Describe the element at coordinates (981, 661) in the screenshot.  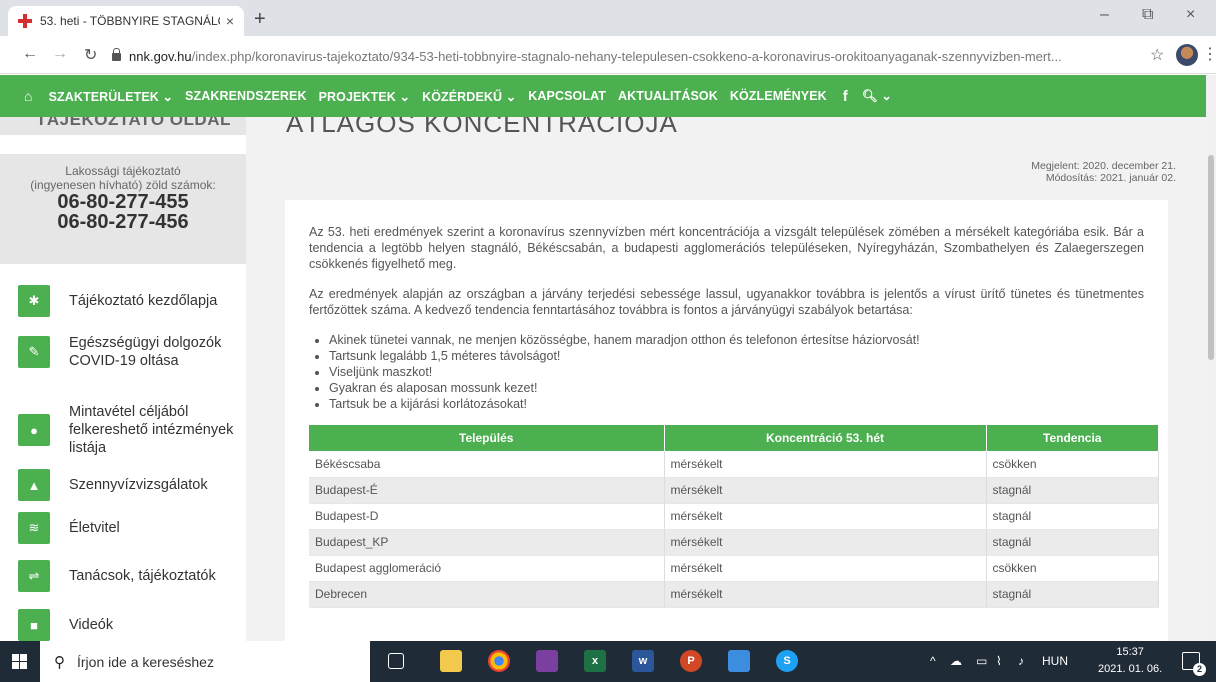
I see `battery-icon: ▭` at that location.